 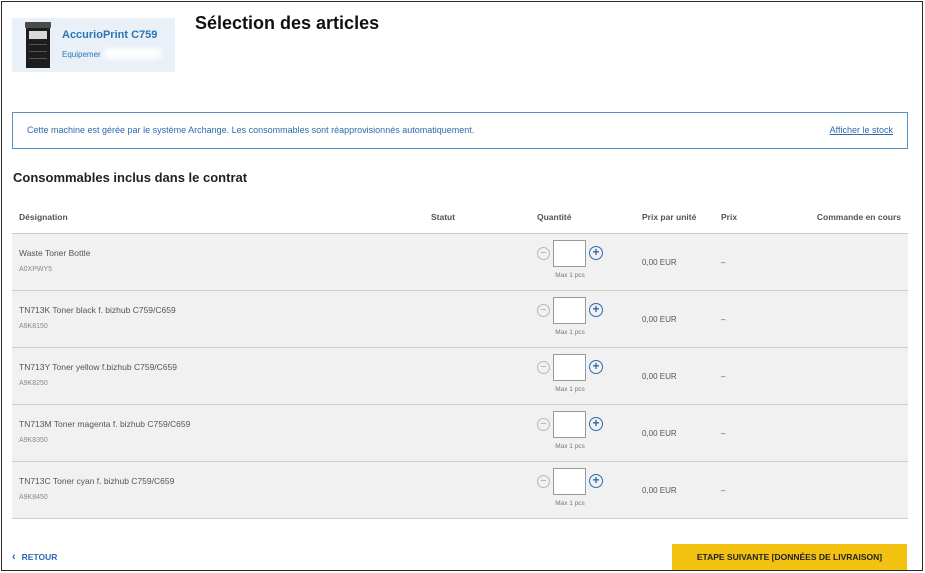 I want to click on header-quantite: Quantité, so click(x=554, y=217).